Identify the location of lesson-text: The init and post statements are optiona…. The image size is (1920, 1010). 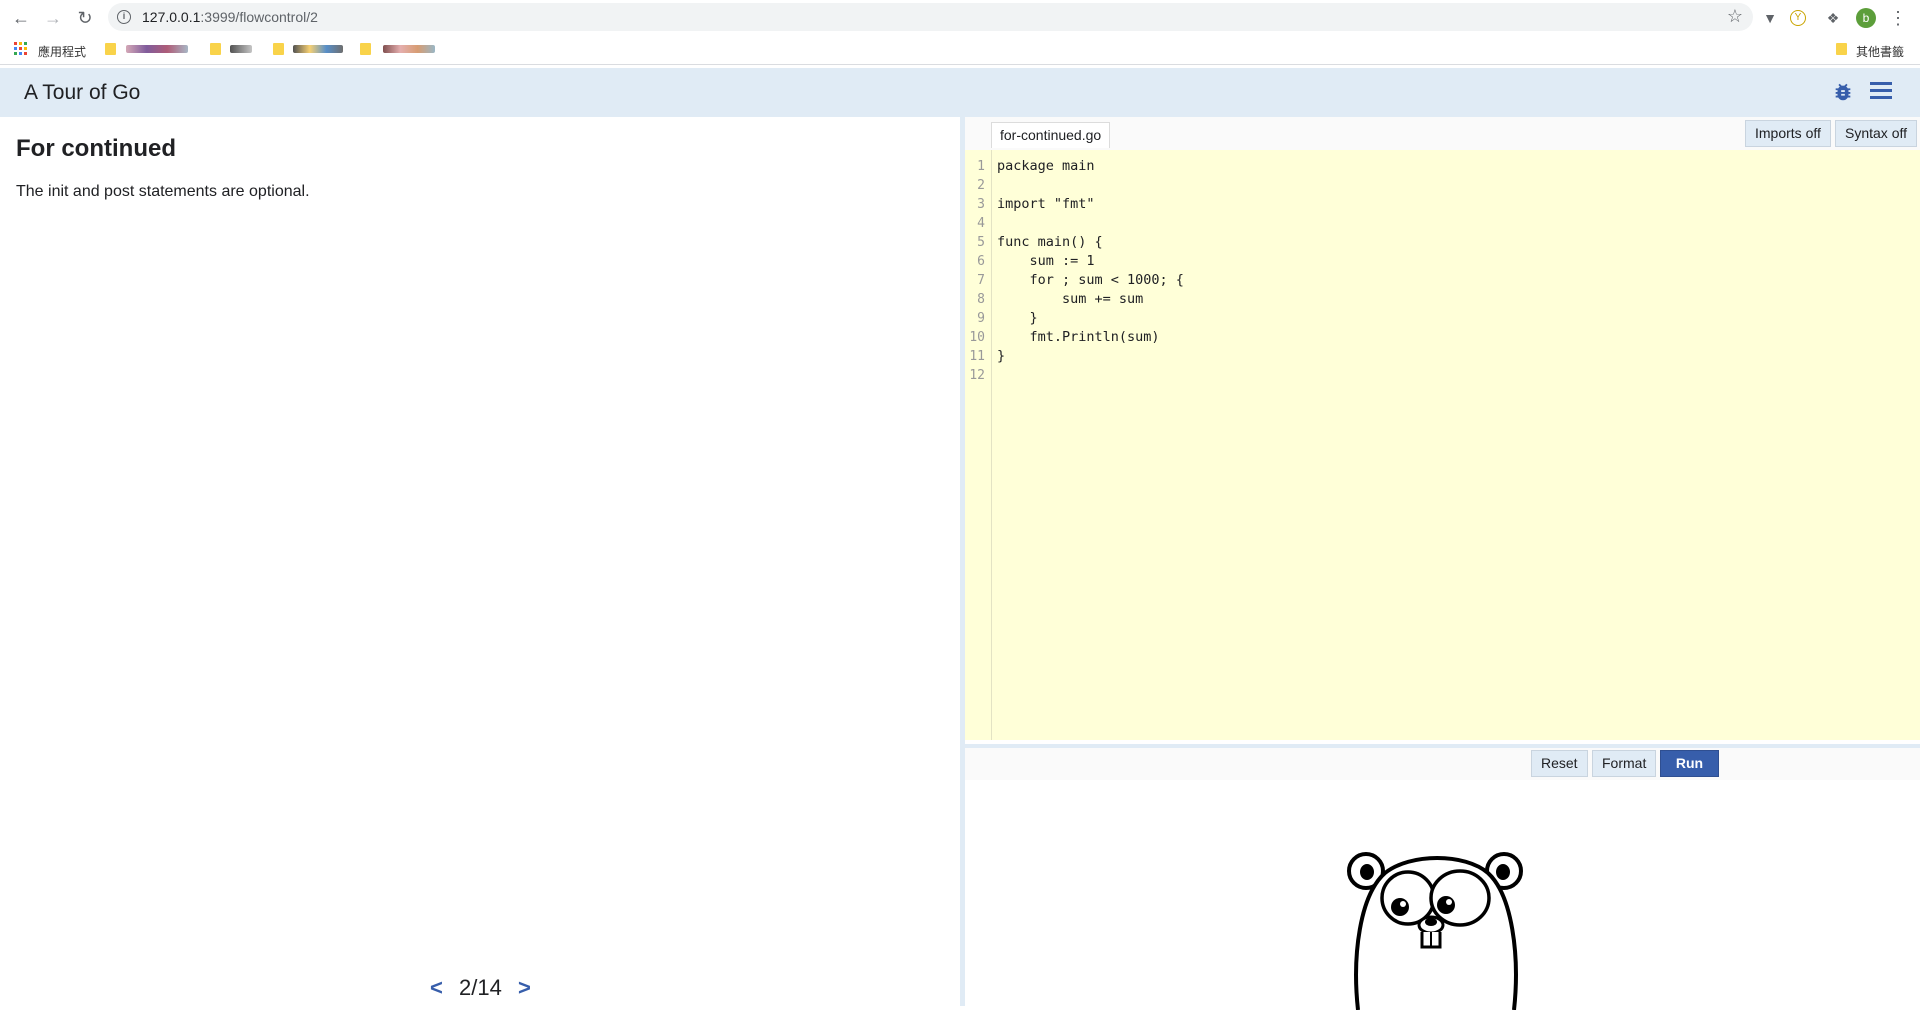
(163, 191).